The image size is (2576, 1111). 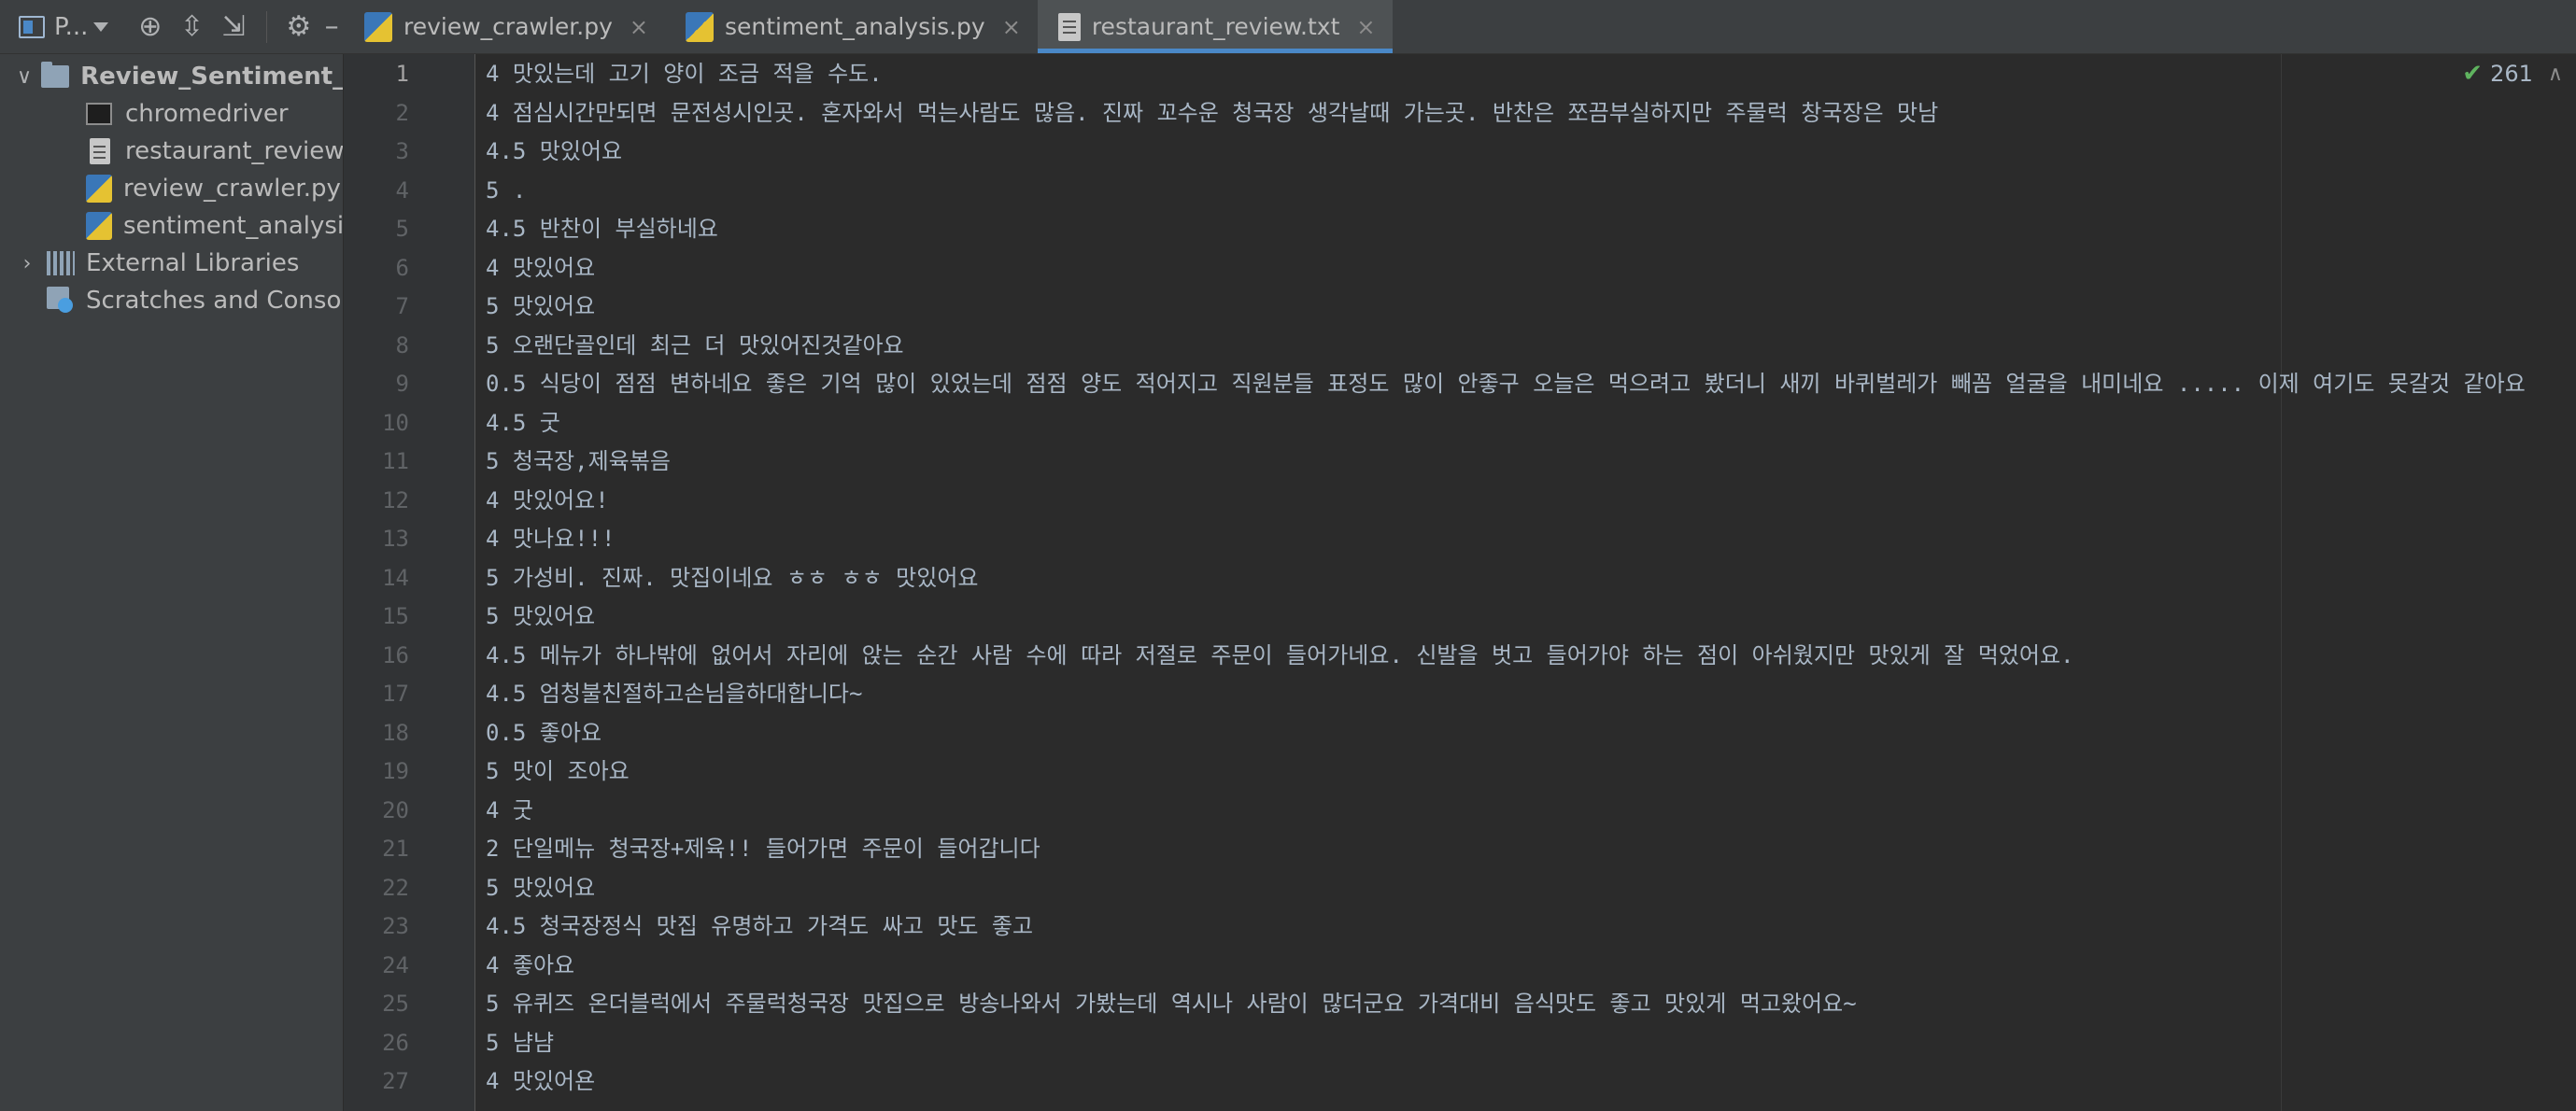 I want to click on line-number: 2, so click(x=402, y=112).